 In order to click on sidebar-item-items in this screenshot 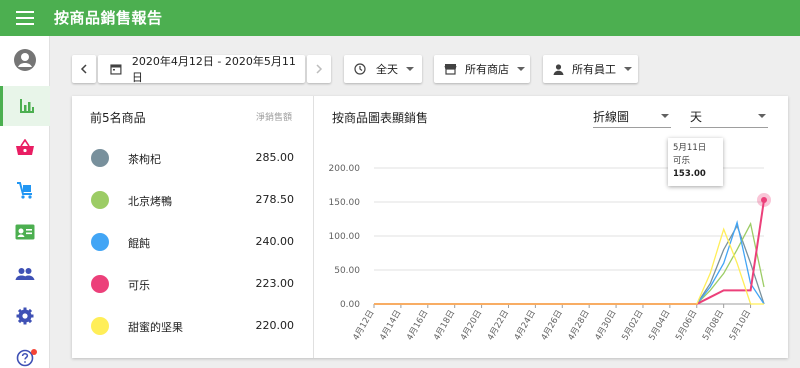, I will do `click(25, 148)`.